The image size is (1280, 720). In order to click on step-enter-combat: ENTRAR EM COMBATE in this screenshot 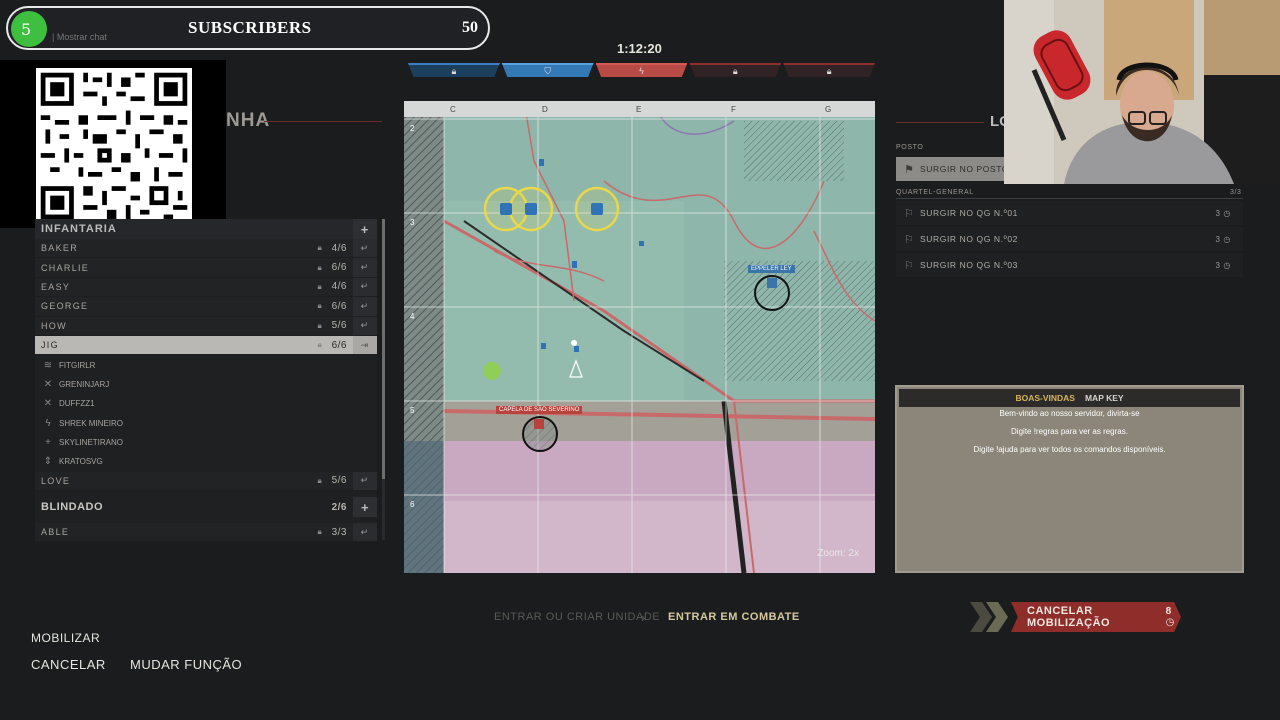, I will do `click(734, 617)`.